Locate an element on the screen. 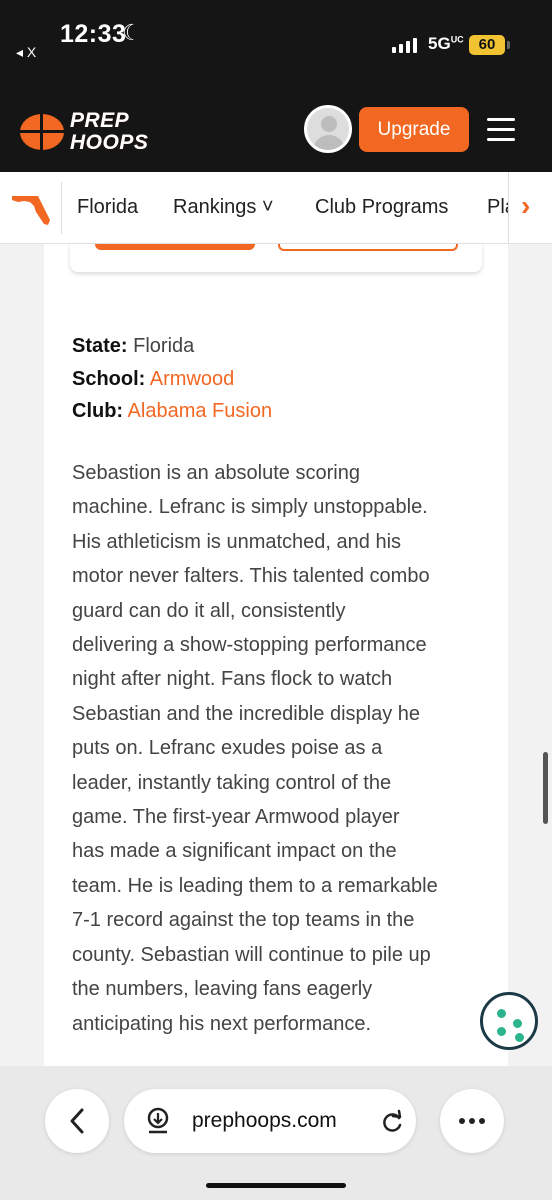  moon-icon: ☾ is located at coordinates (132, 32).